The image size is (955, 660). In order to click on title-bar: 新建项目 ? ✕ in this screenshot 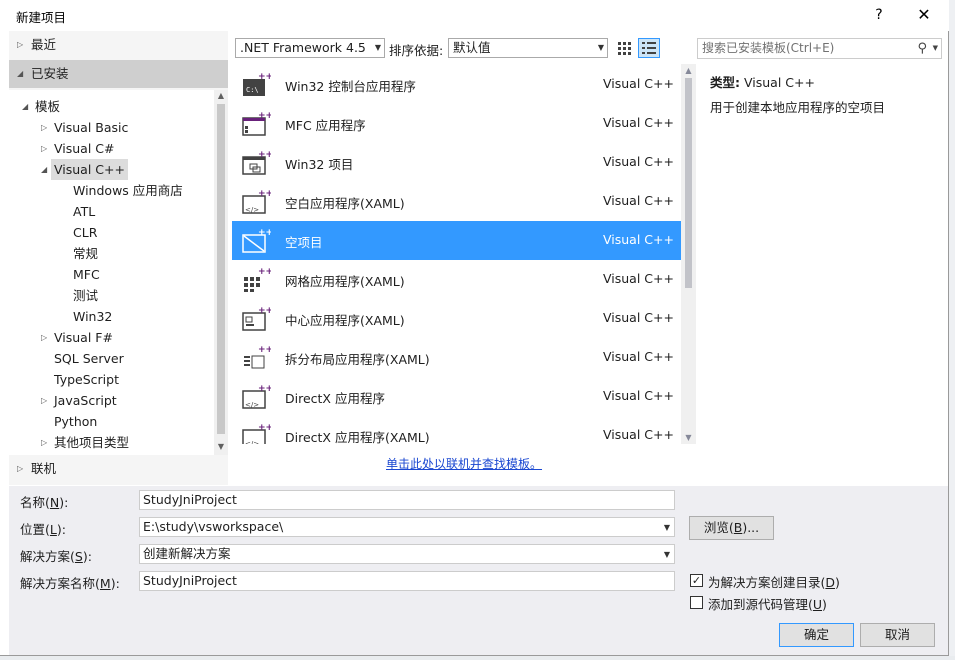, I will do `click(474, 15)`.